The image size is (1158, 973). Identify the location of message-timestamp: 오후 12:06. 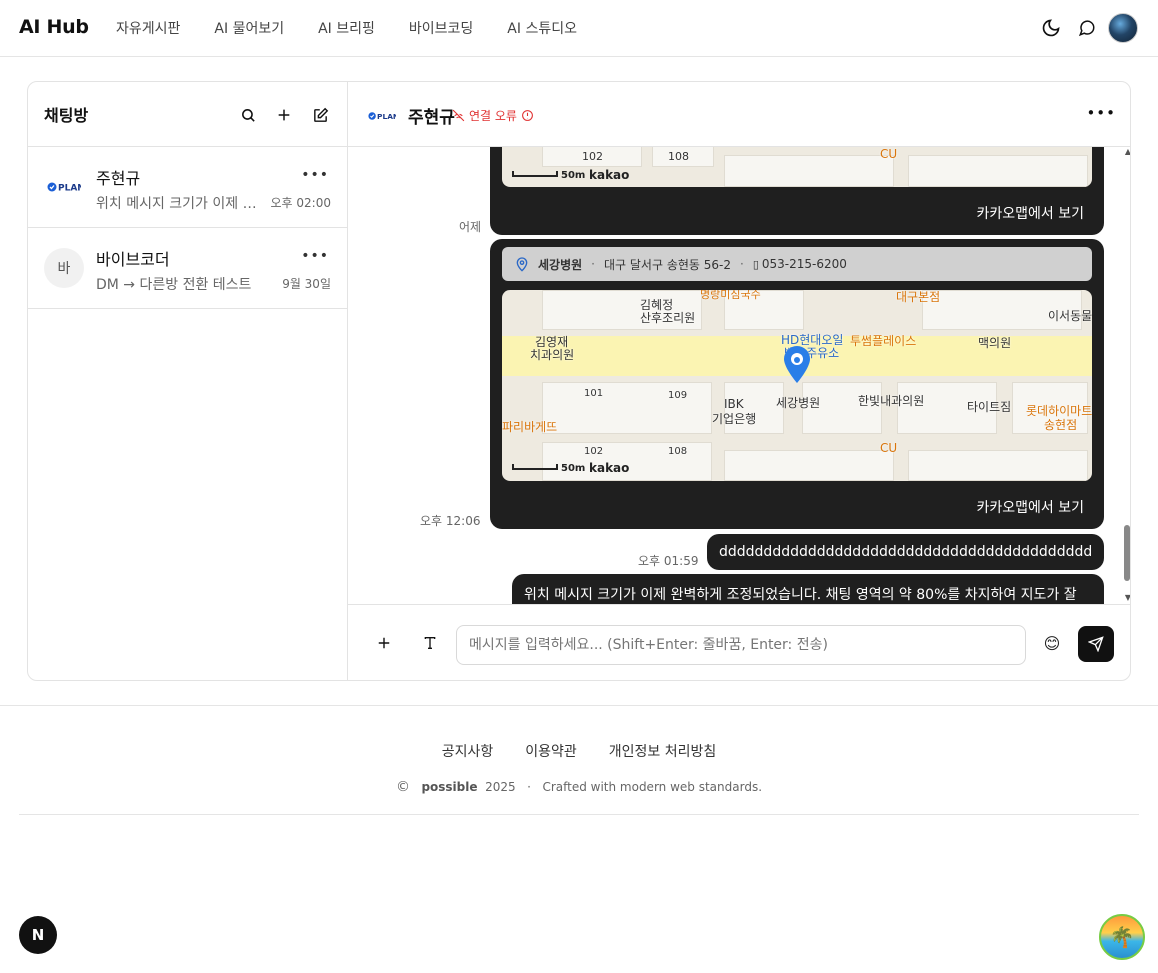
(450, 521).